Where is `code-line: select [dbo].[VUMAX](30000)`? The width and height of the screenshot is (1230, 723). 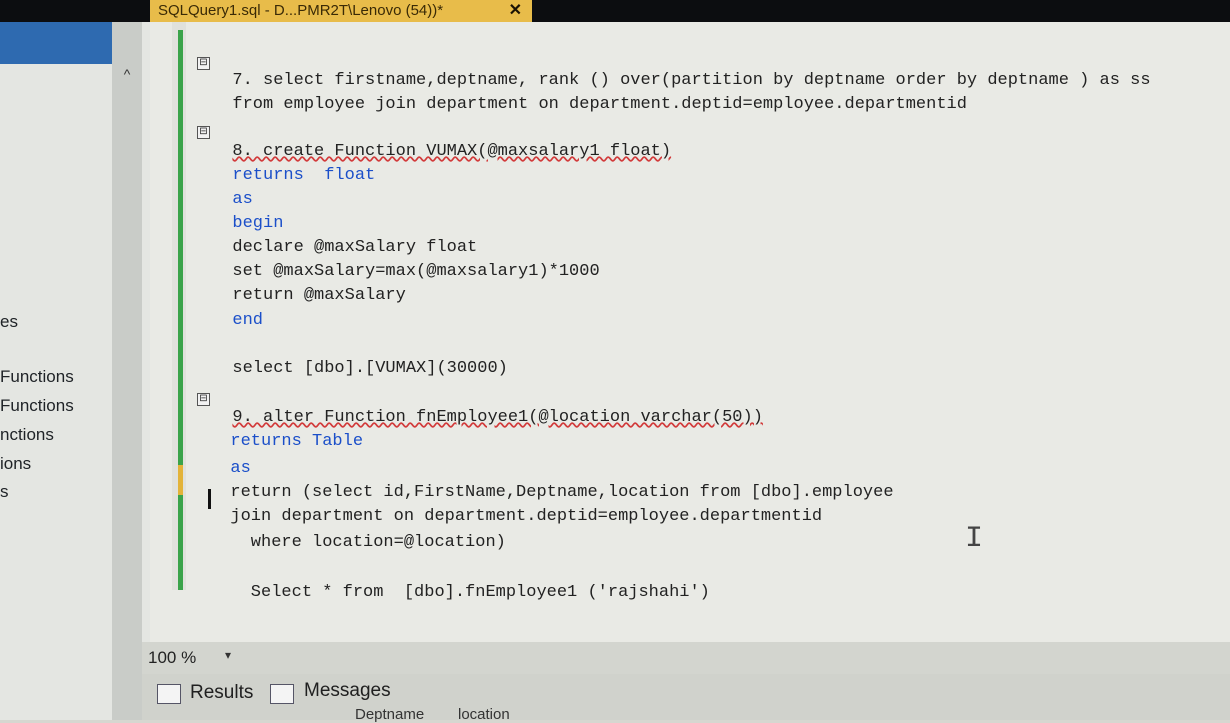 code-line: select [dbo].[VUMAX](30000) is located at coordinates (360, 359).